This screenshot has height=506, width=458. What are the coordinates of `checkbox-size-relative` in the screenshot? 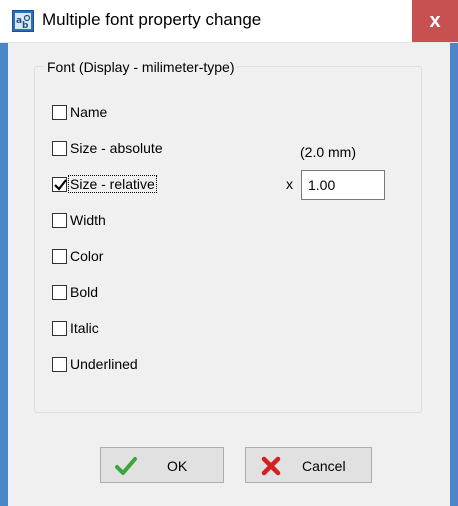 It's located at (59, 184).